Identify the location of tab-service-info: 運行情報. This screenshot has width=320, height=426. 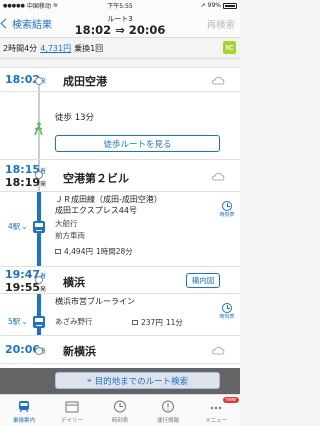
(168, 410).